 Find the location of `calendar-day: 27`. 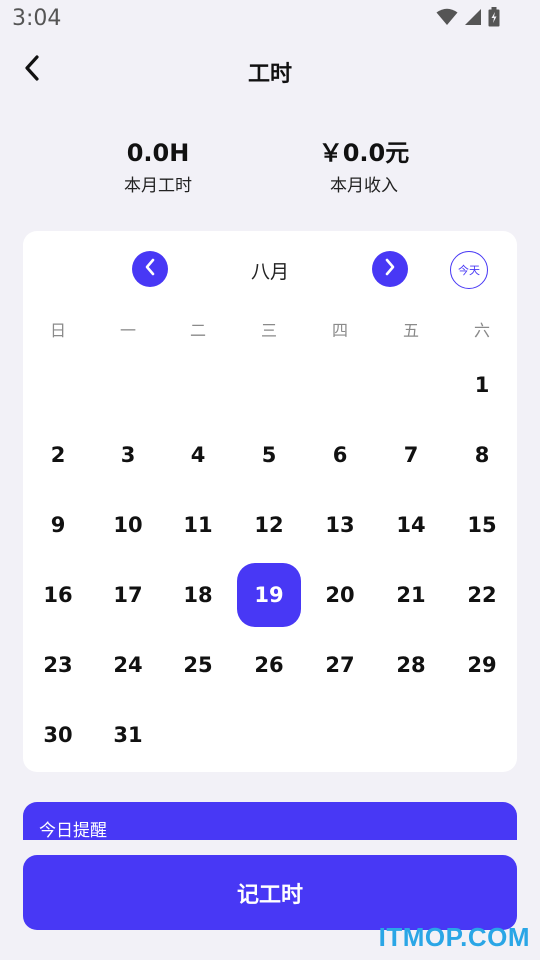

calendar-day: 27 is located at coordinates (340, 665).